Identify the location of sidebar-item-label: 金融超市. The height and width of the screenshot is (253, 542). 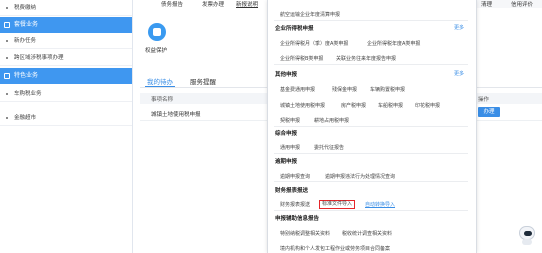
(25, 118).